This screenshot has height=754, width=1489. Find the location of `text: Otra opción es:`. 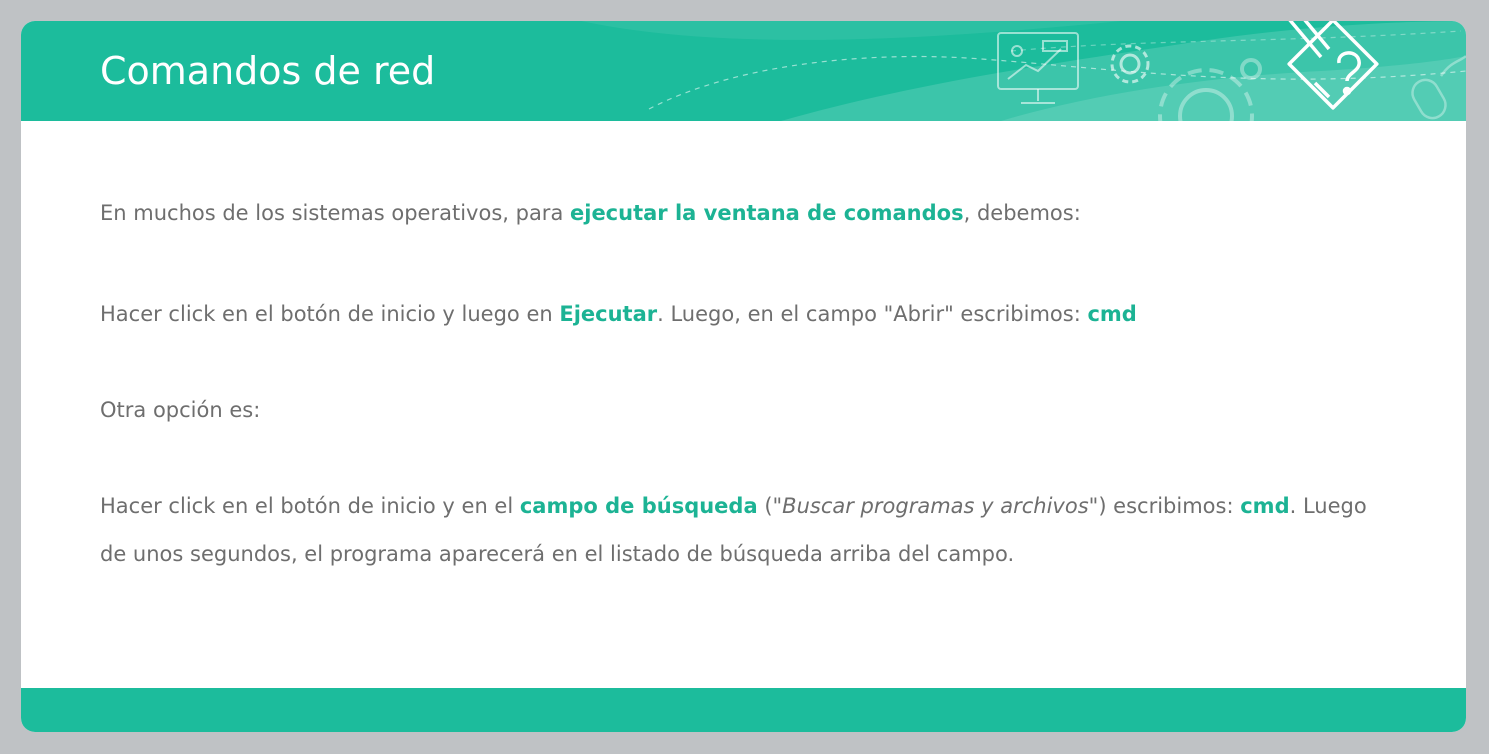

text: Otra opción es: is located at coordinates (180, 410).